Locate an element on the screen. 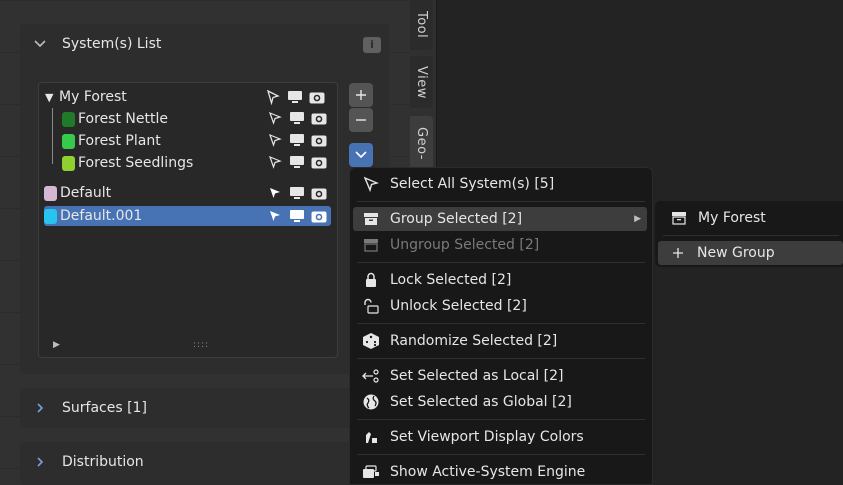 The image size is (843, 485). menu-item-unlock-selected: Unlock Selected [2] is located at coordinates (500, 306).